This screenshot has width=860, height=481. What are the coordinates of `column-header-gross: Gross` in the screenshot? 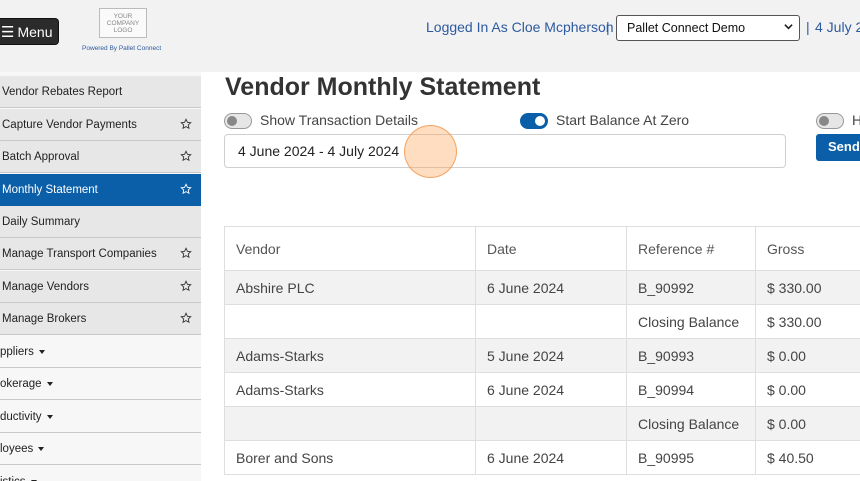 It's located at (807, 248).